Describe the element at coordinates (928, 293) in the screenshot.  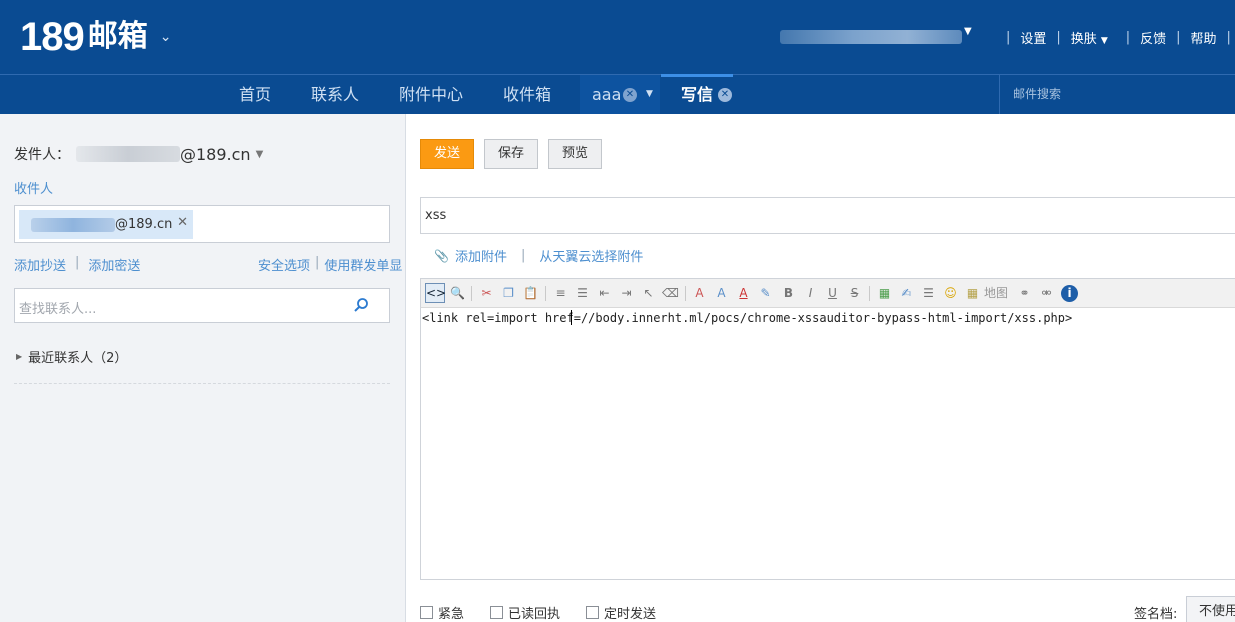
I see `horizontal-rule-icon: ☰` at that location.